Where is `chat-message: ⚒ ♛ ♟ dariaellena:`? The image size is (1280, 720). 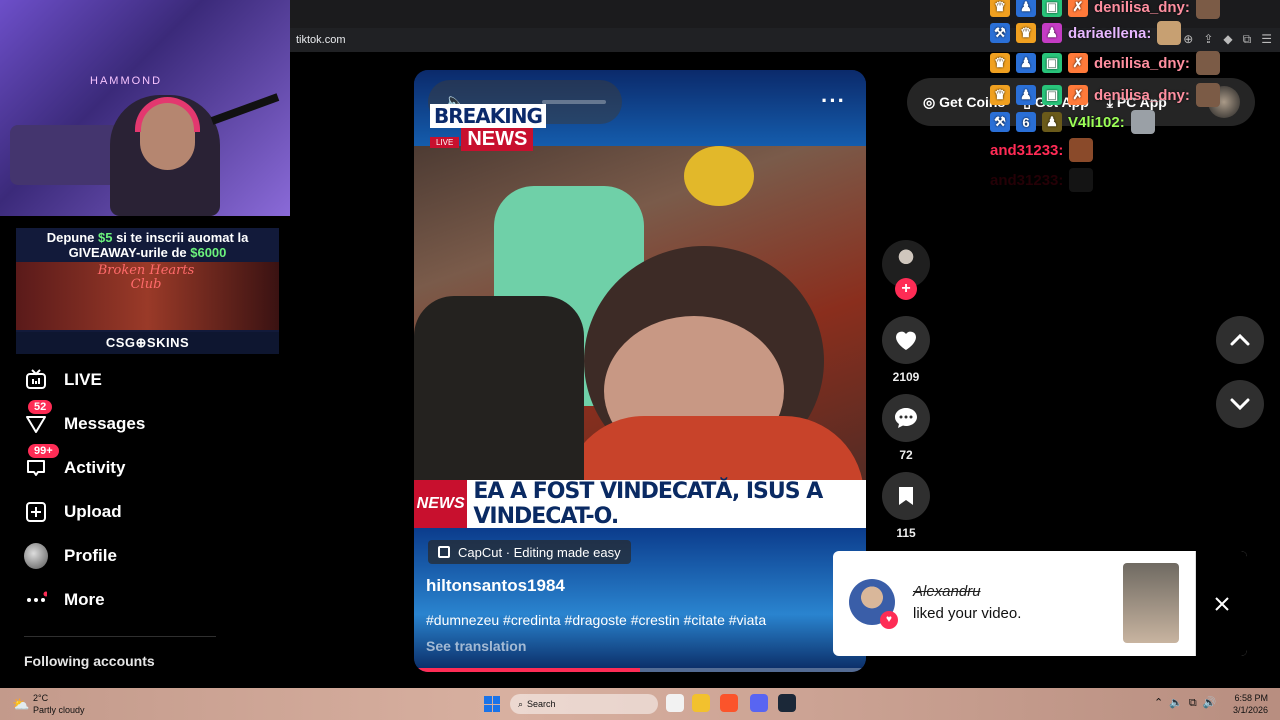
chat-message: ⚒ ♛ ♟ dariaellena: is located at coordinates (1086, 33).